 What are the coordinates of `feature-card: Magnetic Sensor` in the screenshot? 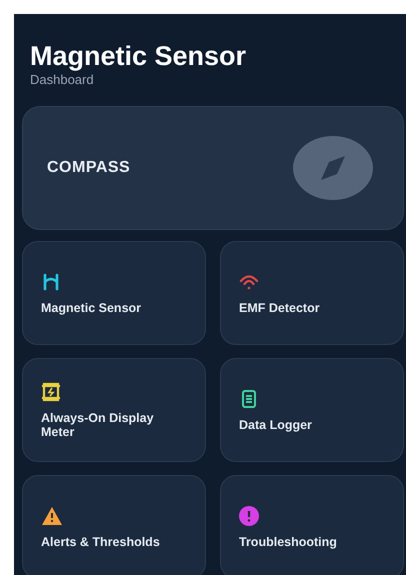 It's located at (114, 293).